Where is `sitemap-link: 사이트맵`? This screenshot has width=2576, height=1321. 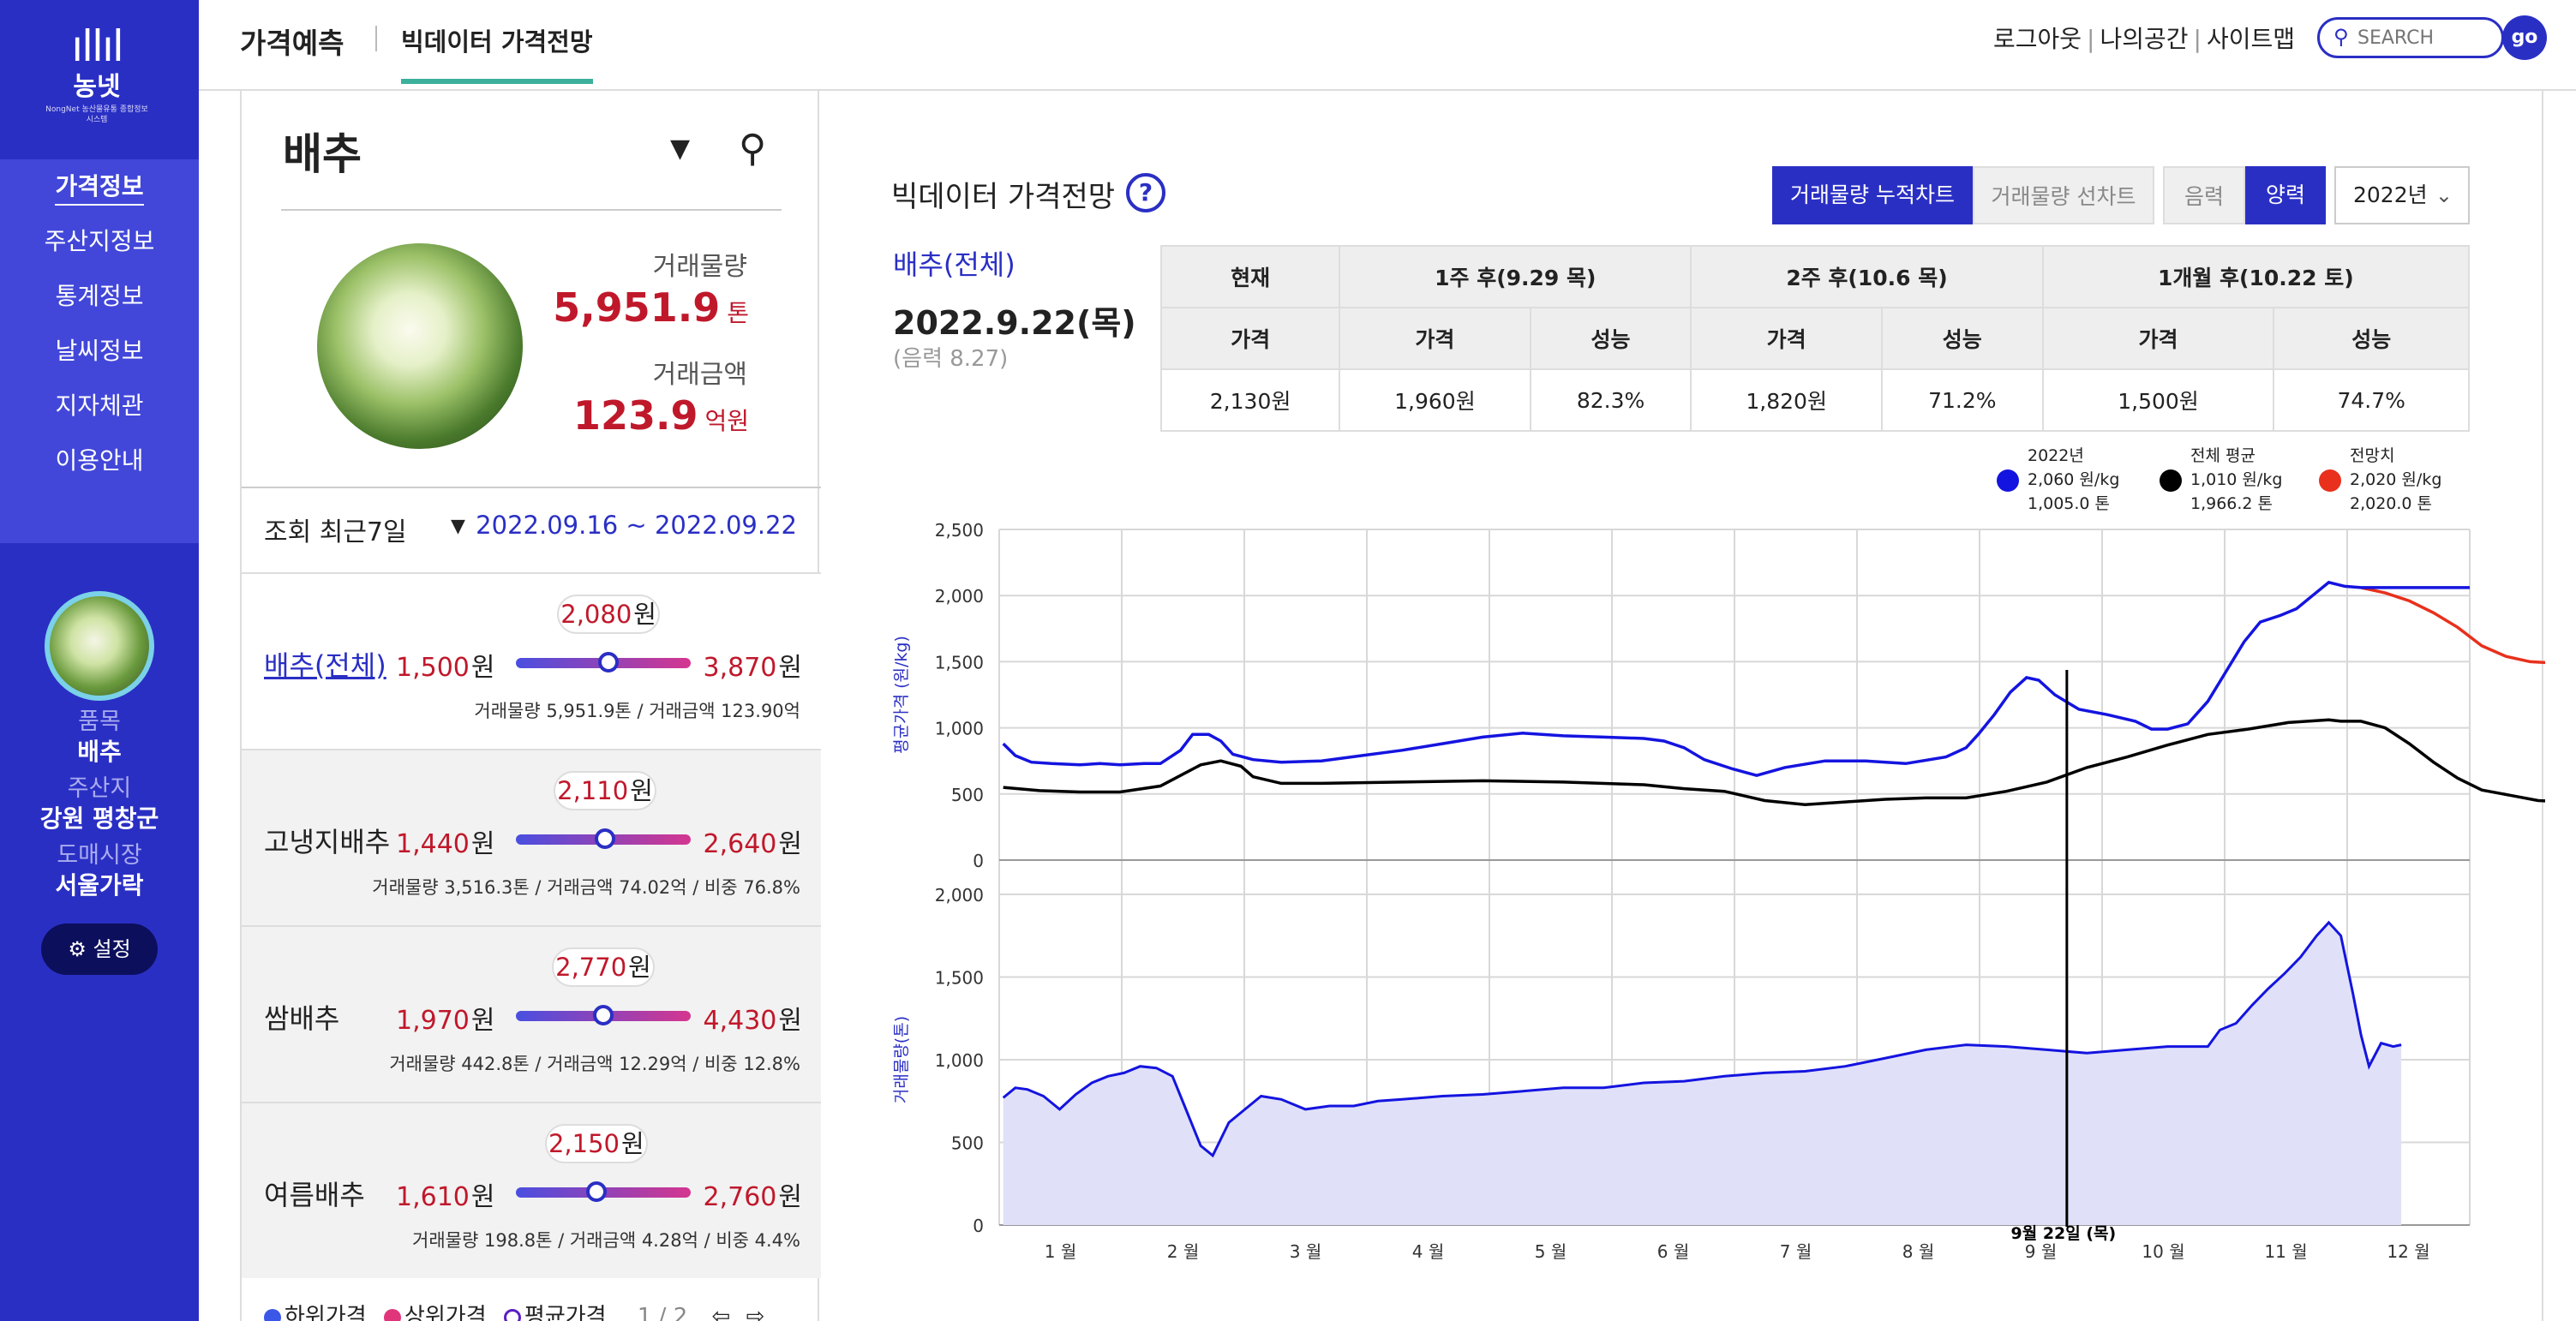
sitemap-link: 사이트맵 is located at coordinates (2251, 39).